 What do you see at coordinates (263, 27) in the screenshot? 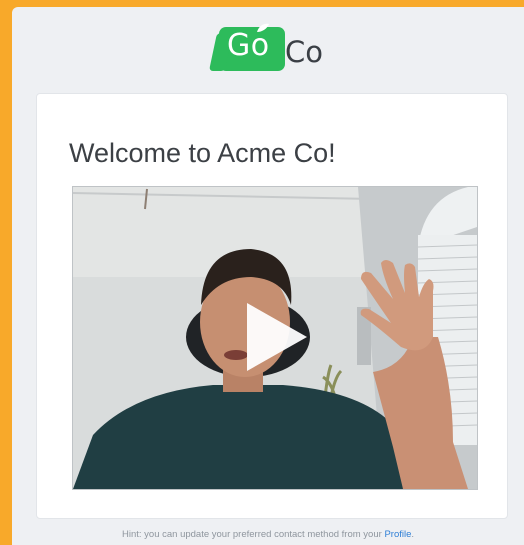
I see `leaf-icon` at bounding box center [263, 27].